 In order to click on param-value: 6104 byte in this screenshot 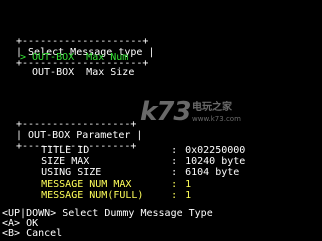, I will do `click(212, 172)`.